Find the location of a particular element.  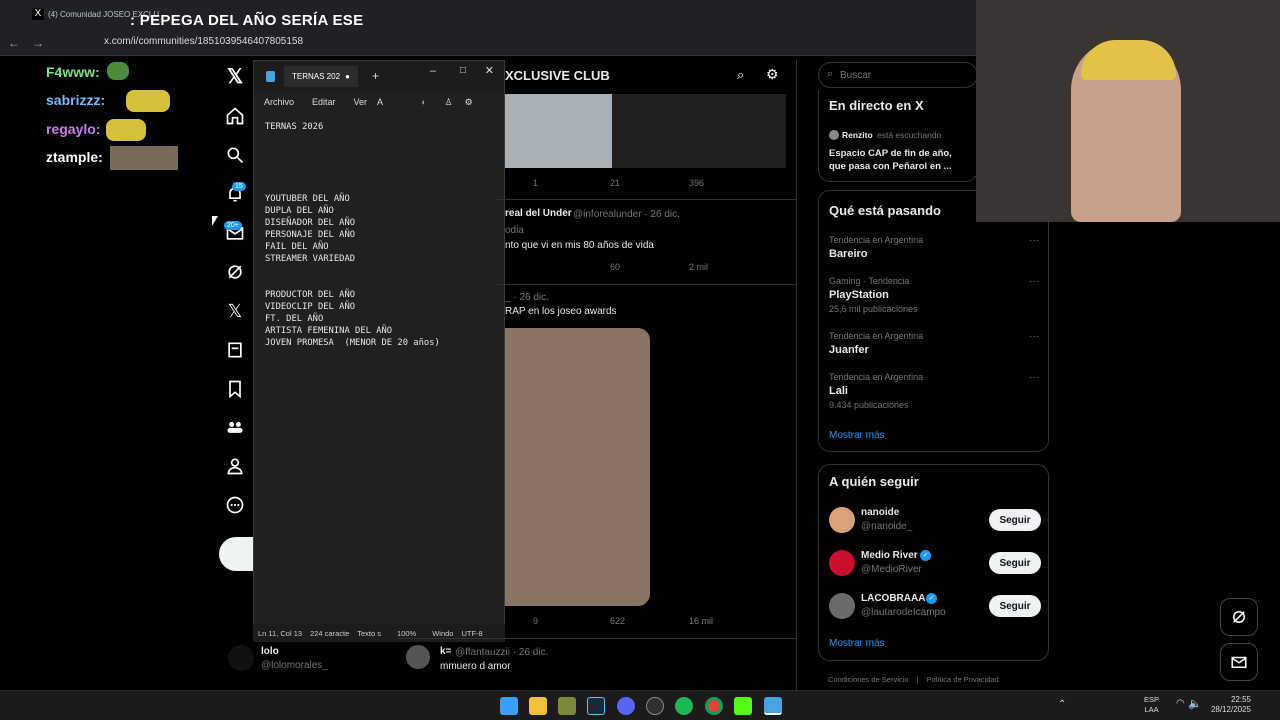

vertical-divider is located at coordinates (796, 375).